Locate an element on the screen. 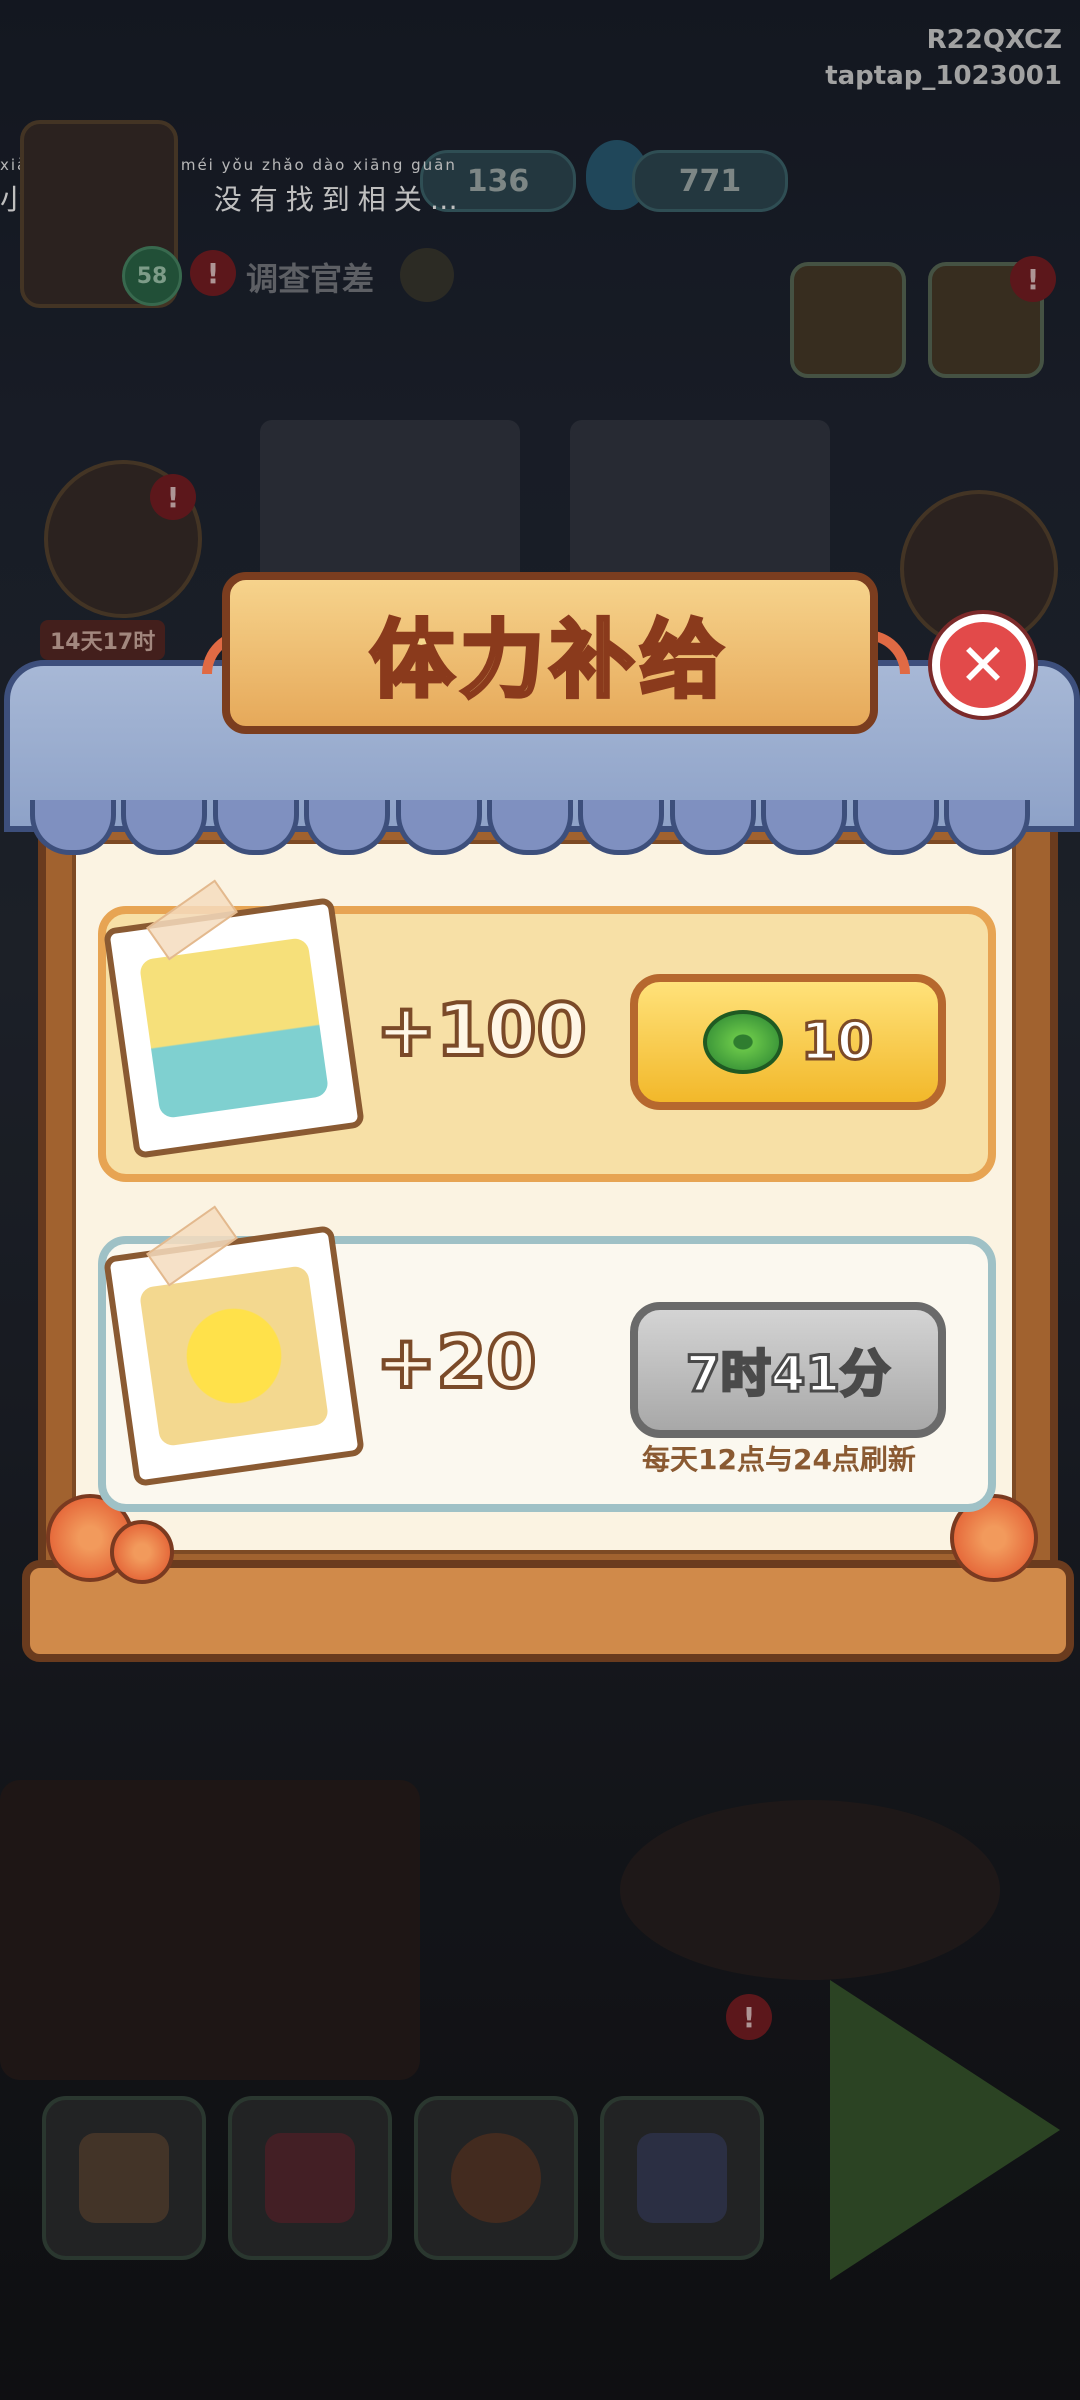  item-card-small is located at coordinates (234, 1356).